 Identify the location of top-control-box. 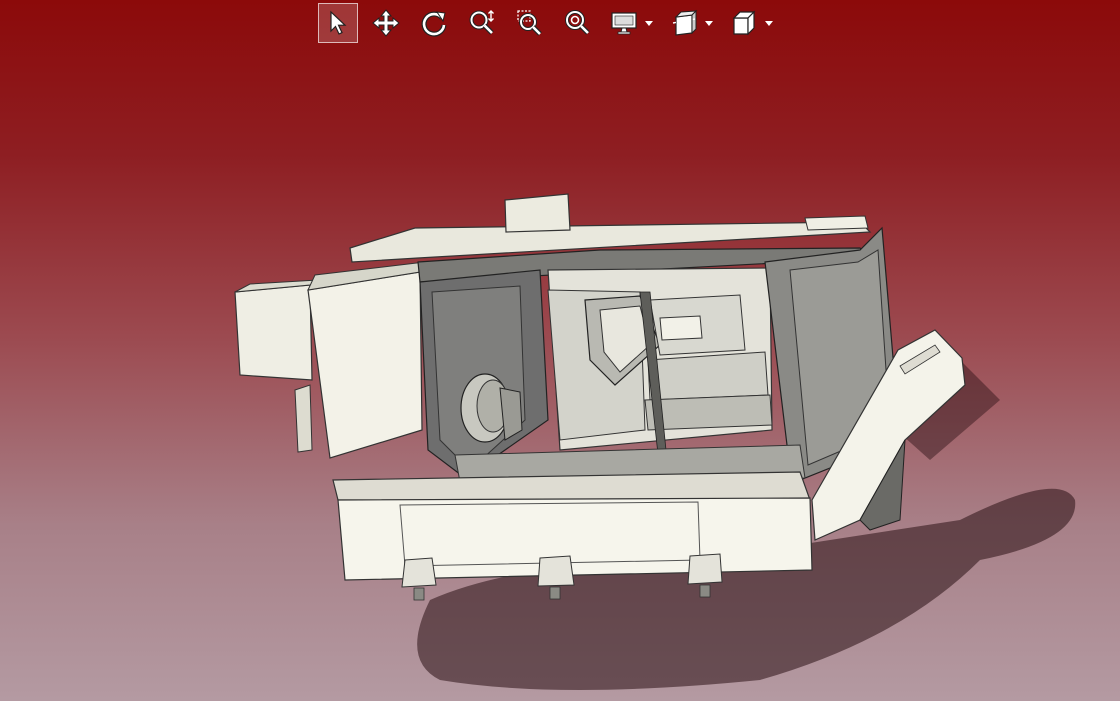
(537, 213).